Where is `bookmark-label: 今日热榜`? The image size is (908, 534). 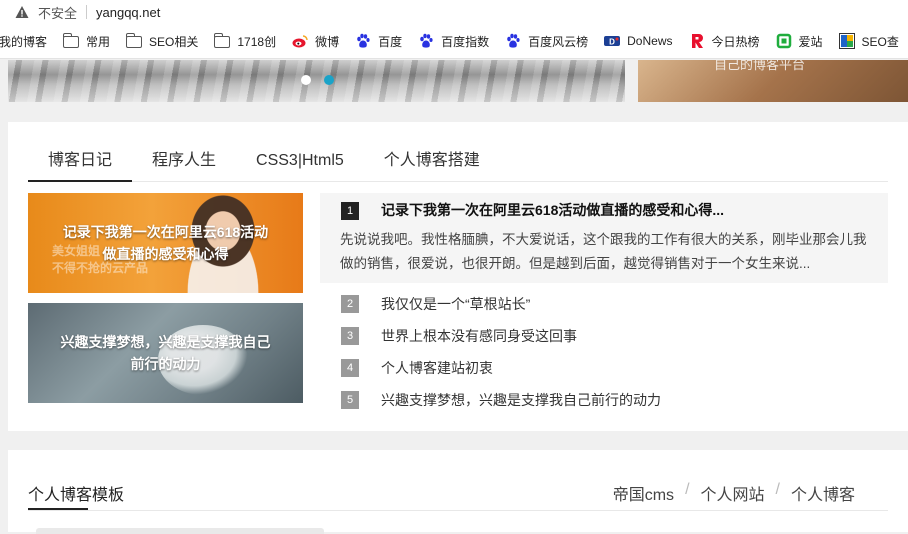 bookmark-label: 今日热榜 is located at coordinates (735, 41).